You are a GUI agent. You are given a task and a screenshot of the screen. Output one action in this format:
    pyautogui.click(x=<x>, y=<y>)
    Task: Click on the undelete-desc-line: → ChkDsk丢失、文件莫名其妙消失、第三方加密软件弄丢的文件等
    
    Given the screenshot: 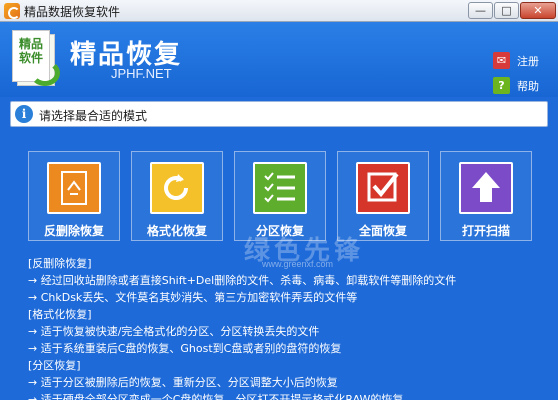 What is the action you would take?
    pyautogui.click(x=193, y=297)
    